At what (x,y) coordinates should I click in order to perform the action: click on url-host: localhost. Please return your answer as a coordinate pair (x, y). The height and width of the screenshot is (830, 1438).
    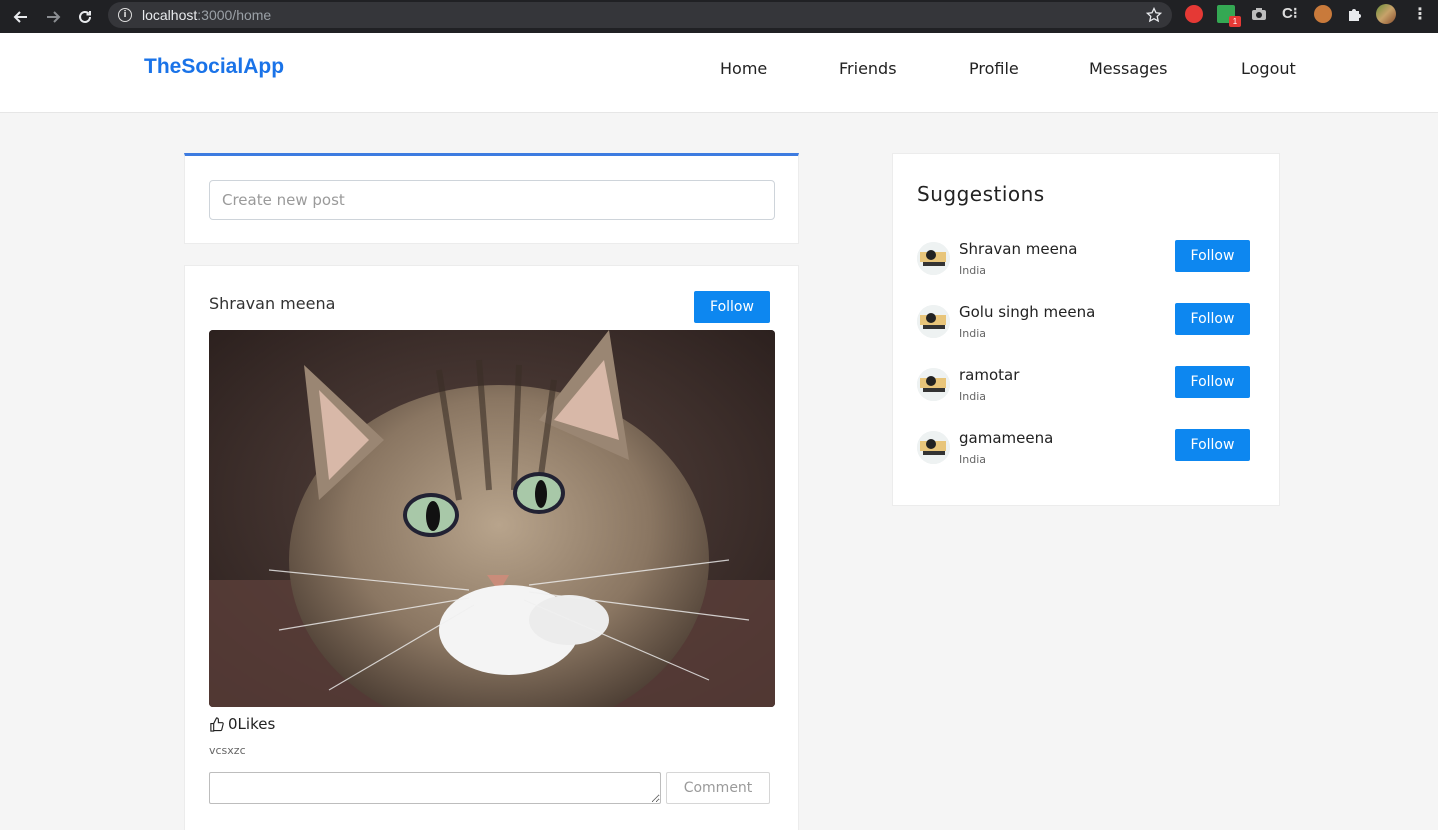
    Looking at the image, I should click on (170, 15).